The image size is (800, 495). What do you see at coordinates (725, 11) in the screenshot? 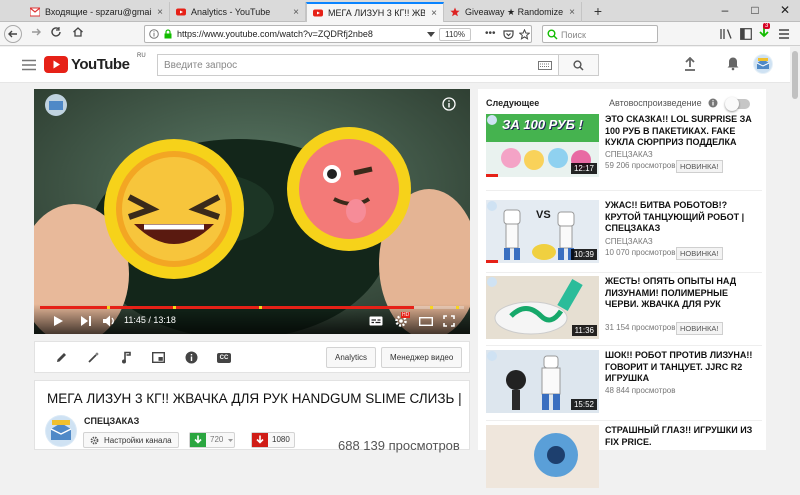
I see `minimize-button: –` at bounding box center [725, 11].